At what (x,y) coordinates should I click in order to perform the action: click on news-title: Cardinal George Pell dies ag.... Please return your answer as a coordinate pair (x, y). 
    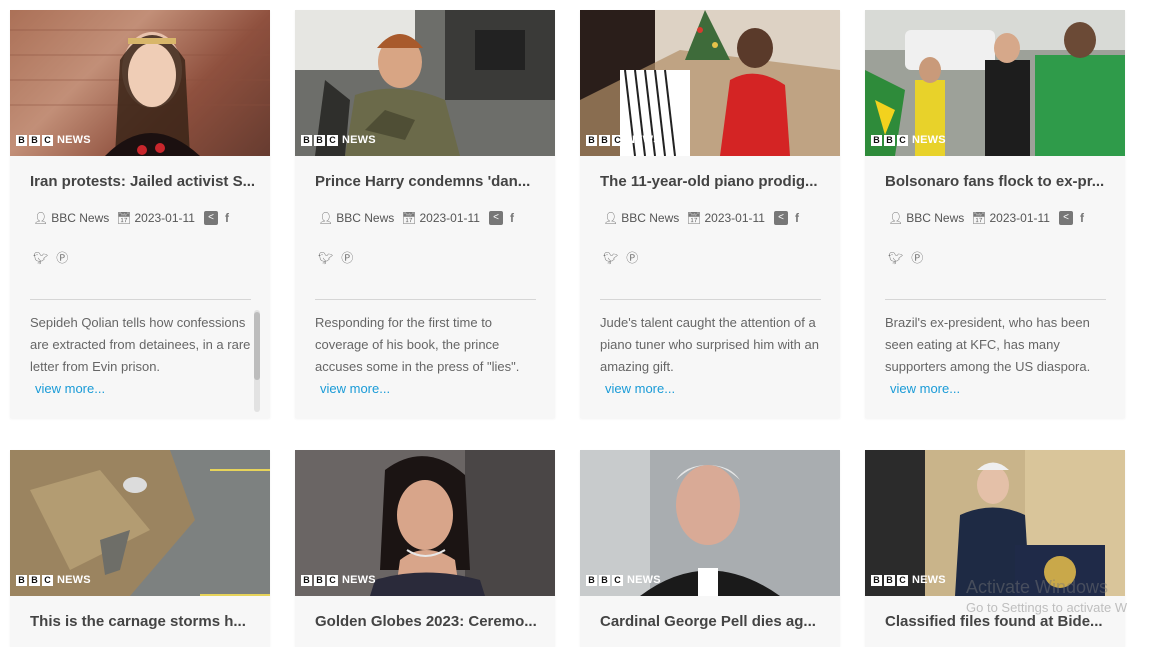
    Looking at the image, I should click on (714, 621).